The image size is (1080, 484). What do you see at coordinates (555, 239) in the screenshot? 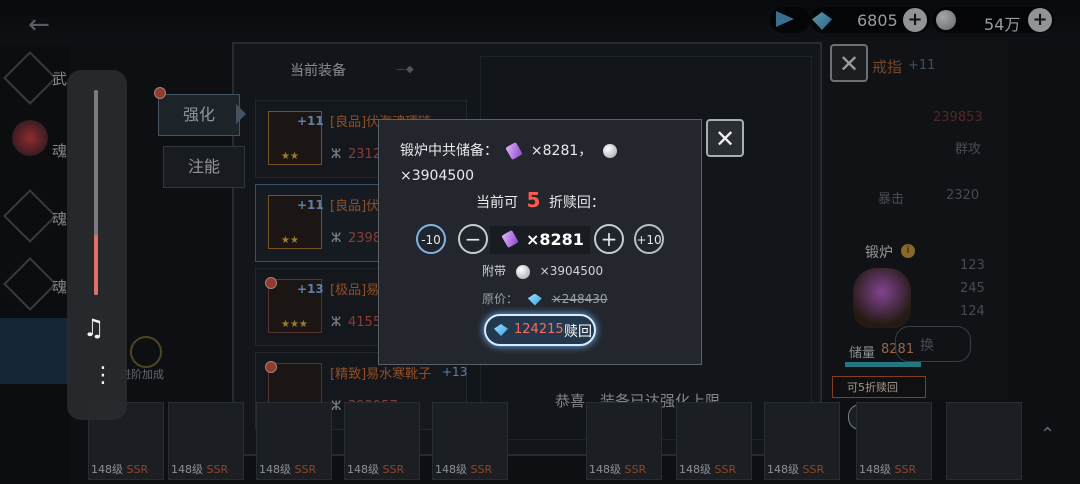
I see `quantity-value: ×8281` at bounding box center [555, 239].